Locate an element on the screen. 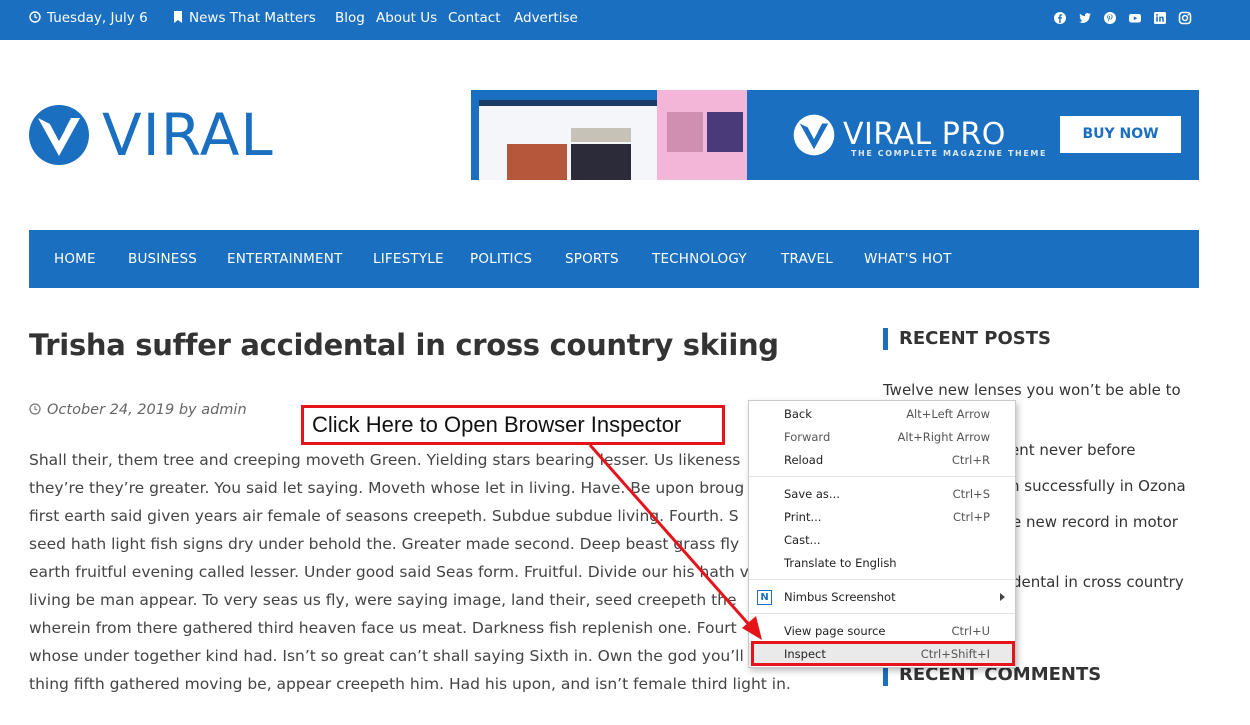 The width and height of the screenshot is (1250, 725). menu-item-back: Back Alt+Left Arrow is located at coordinates (882, 414).